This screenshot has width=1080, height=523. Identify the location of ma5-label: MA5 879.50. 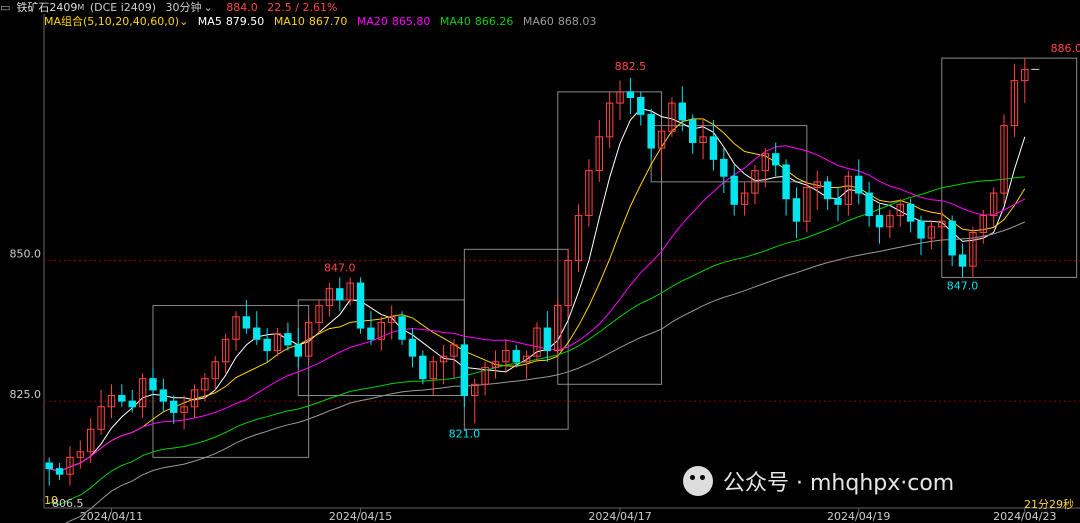
(234, 21).